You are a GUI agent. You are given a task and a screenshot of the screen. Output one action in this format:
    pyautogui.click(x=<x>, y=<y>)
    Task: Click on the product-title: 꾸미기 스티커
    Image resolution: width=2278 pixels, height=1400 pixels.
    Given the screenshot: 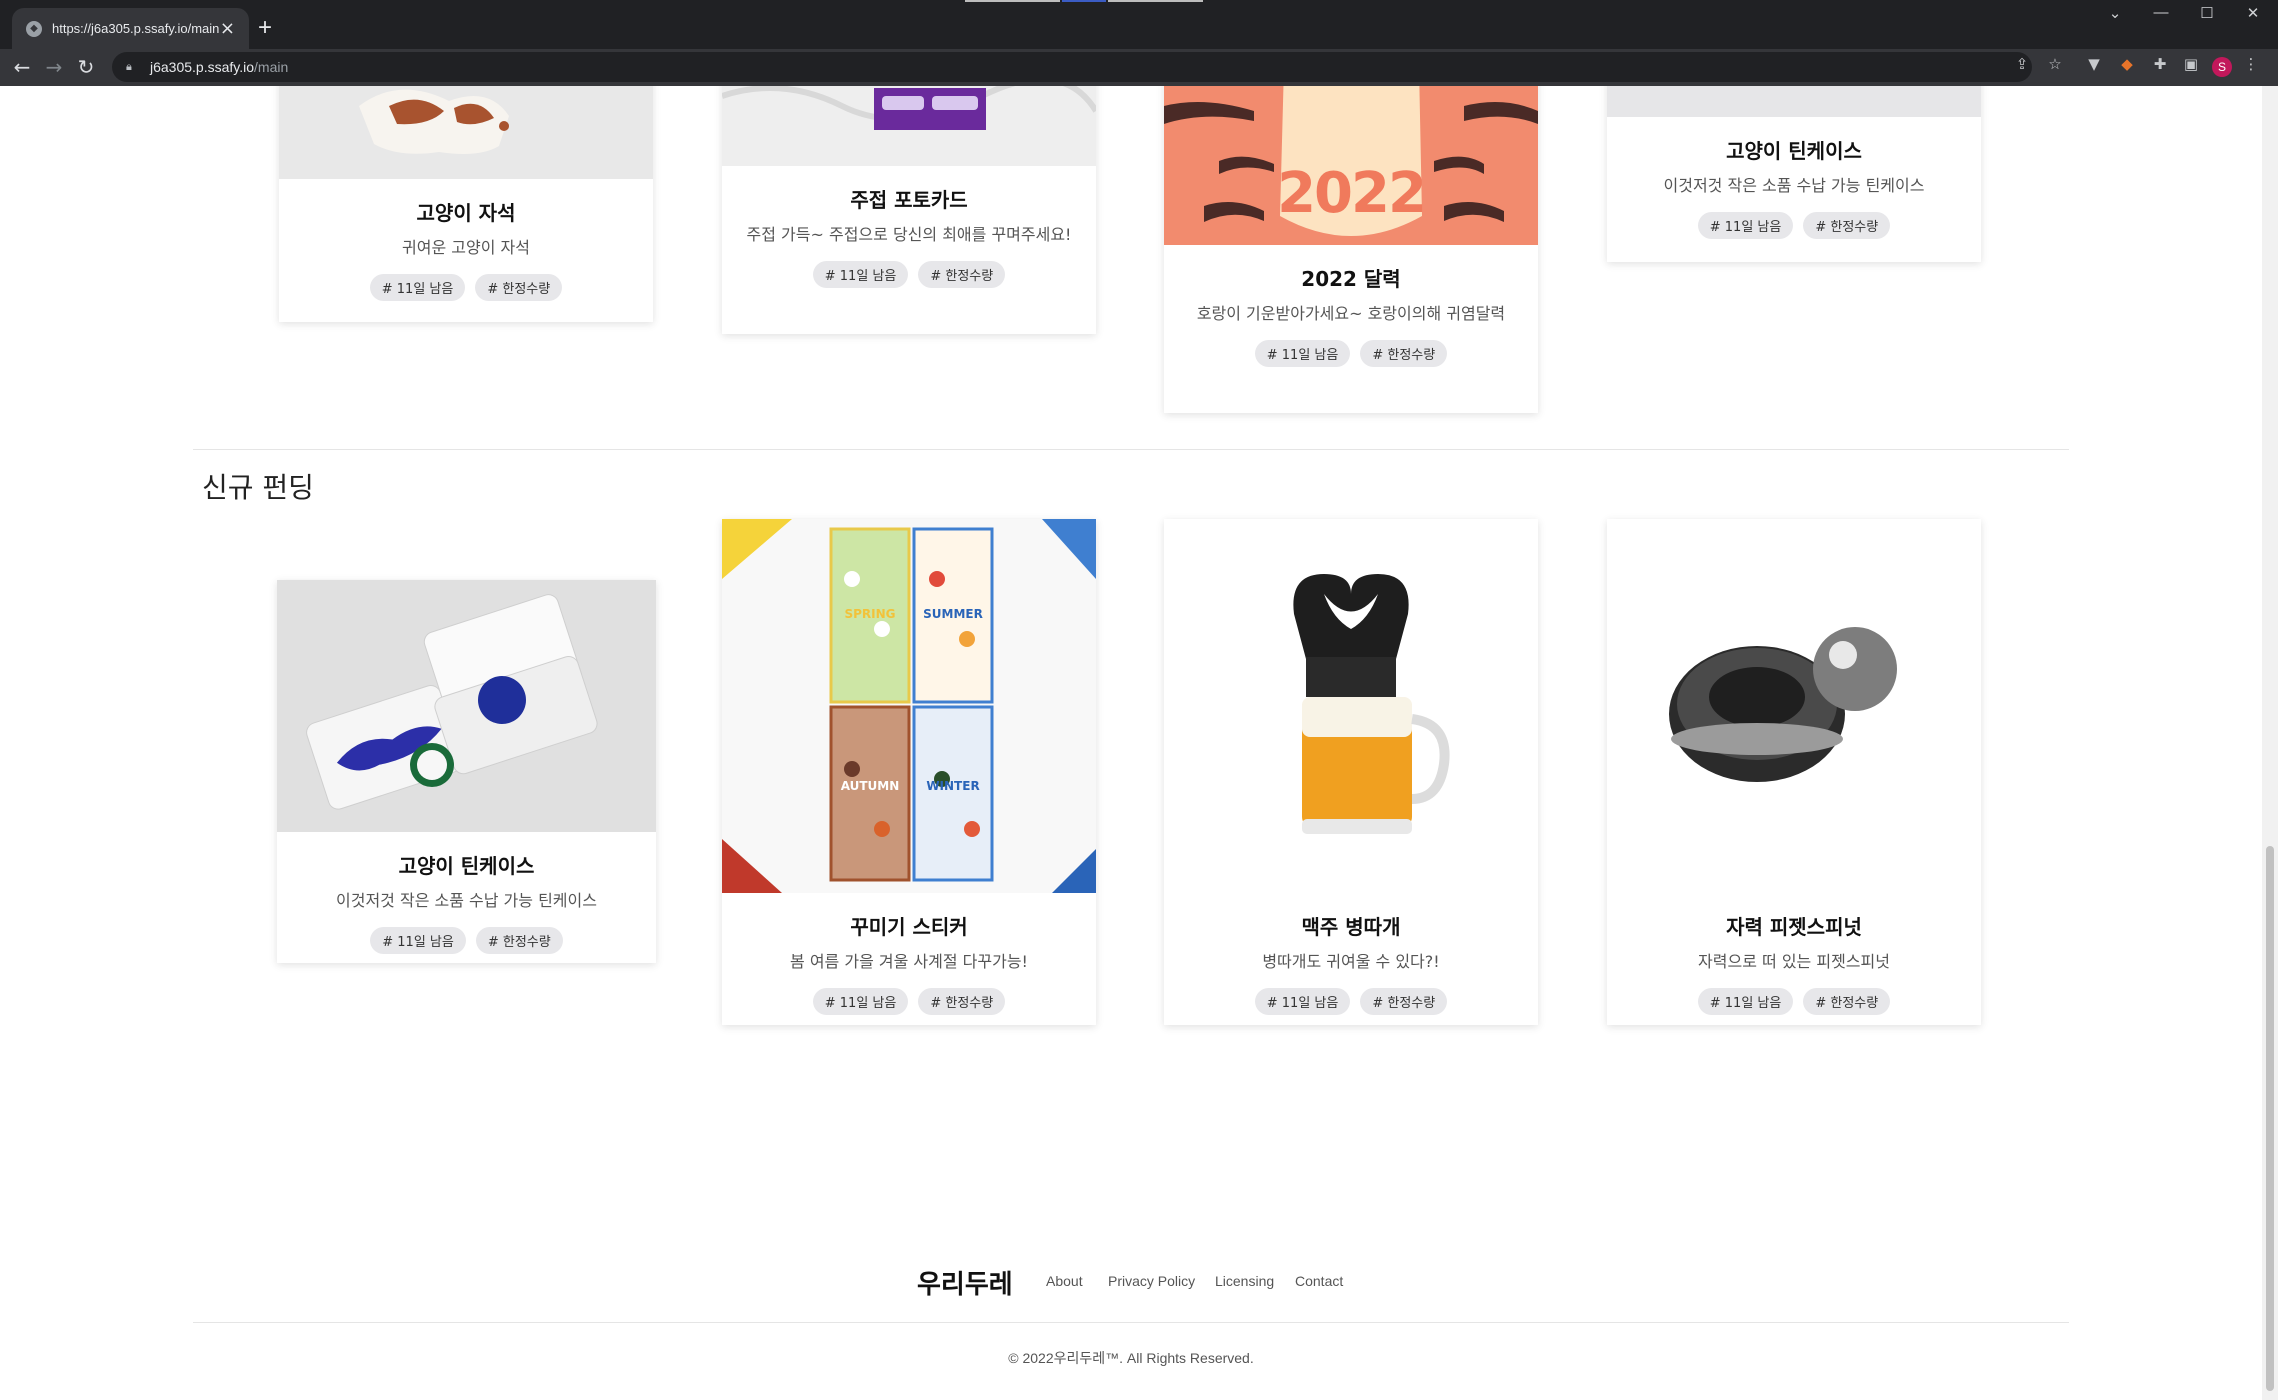 What is the action you would take?
    pyautogui.click(x=909, y=927)
    